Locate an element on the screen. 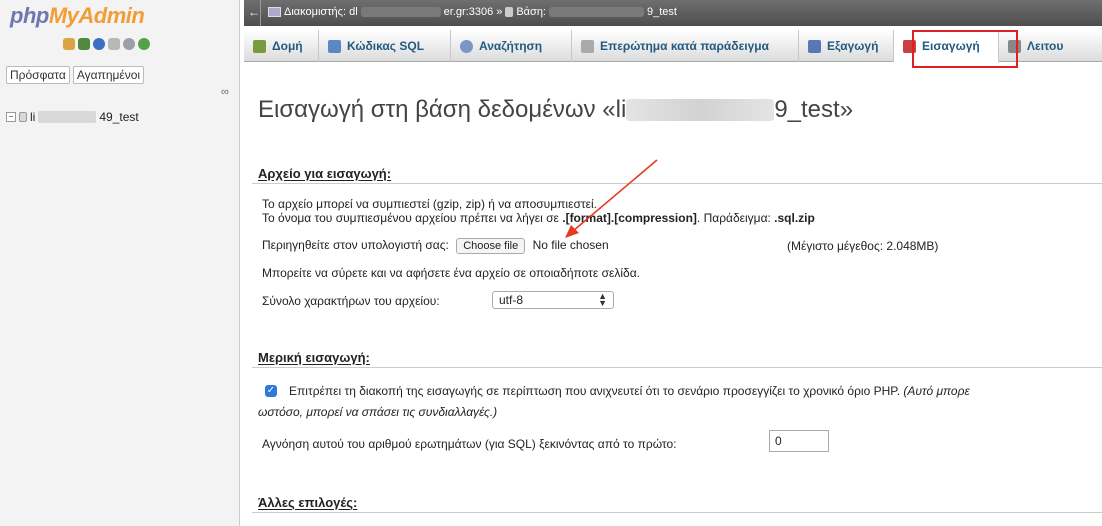 Image resolution: width=1102 pixels, height=526 pixels. tab-query: Επερώτημα κατά παράδειγμα is located at coordinates (685, 46).